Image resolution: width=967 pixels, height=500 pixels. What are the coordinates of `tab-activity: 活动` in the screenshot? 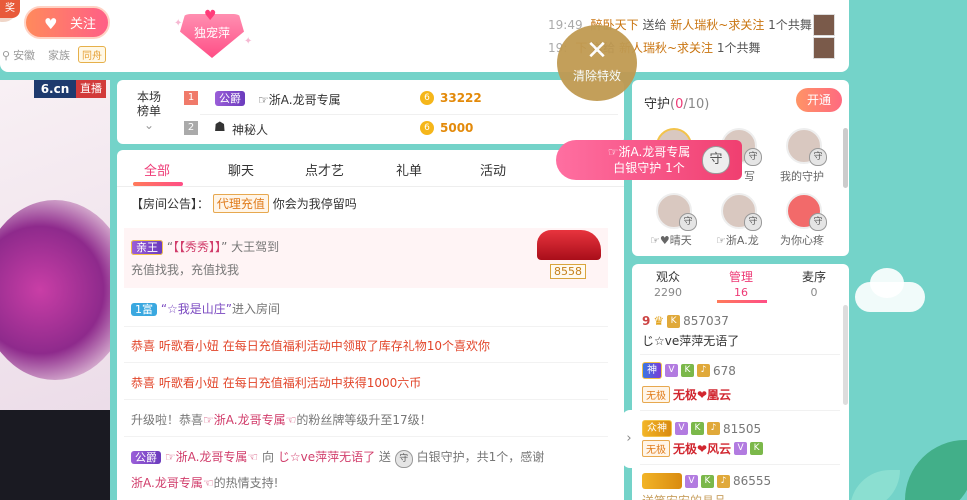 It's located at (493, 169).